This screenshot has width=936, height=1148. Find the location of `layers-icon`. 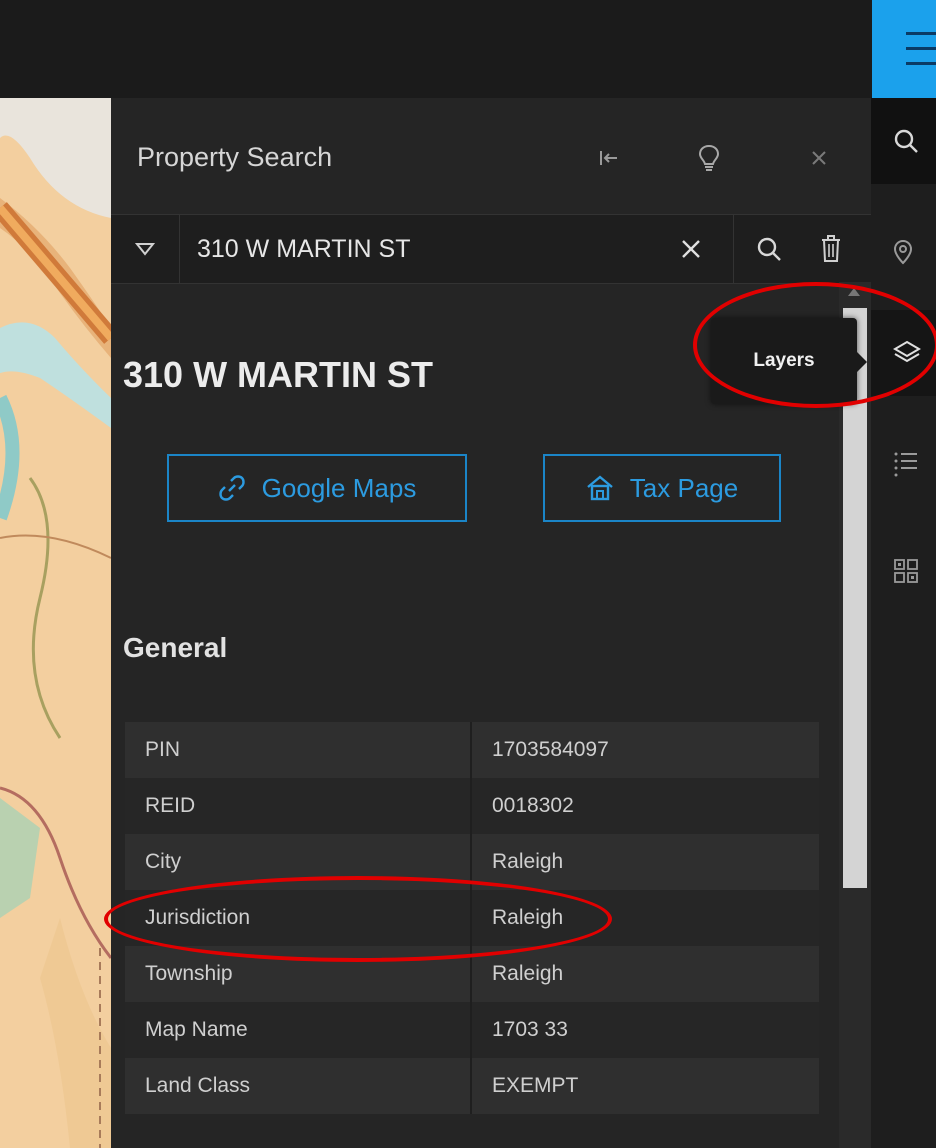

layers-icon is located at coordinates (907, 351).